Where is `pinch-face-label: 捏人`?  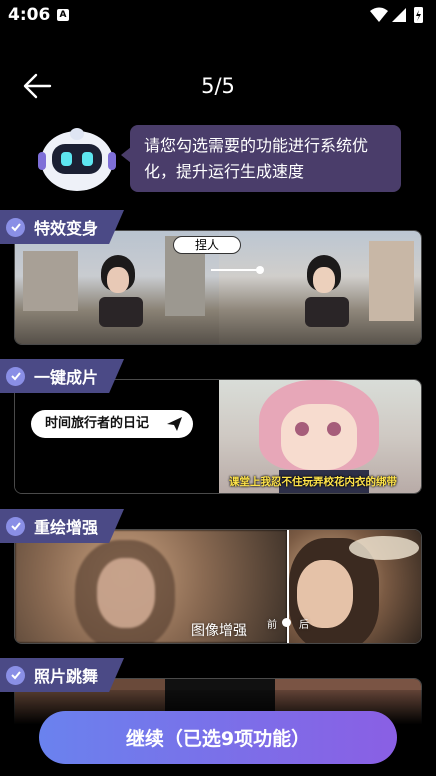 pinch-face-label: 捏人 is located at coordinates (207, 245).